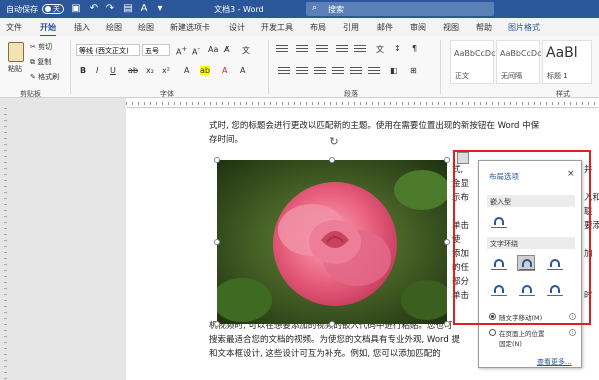  I want to click on doc-line: 存时间。, so click(226, 140).